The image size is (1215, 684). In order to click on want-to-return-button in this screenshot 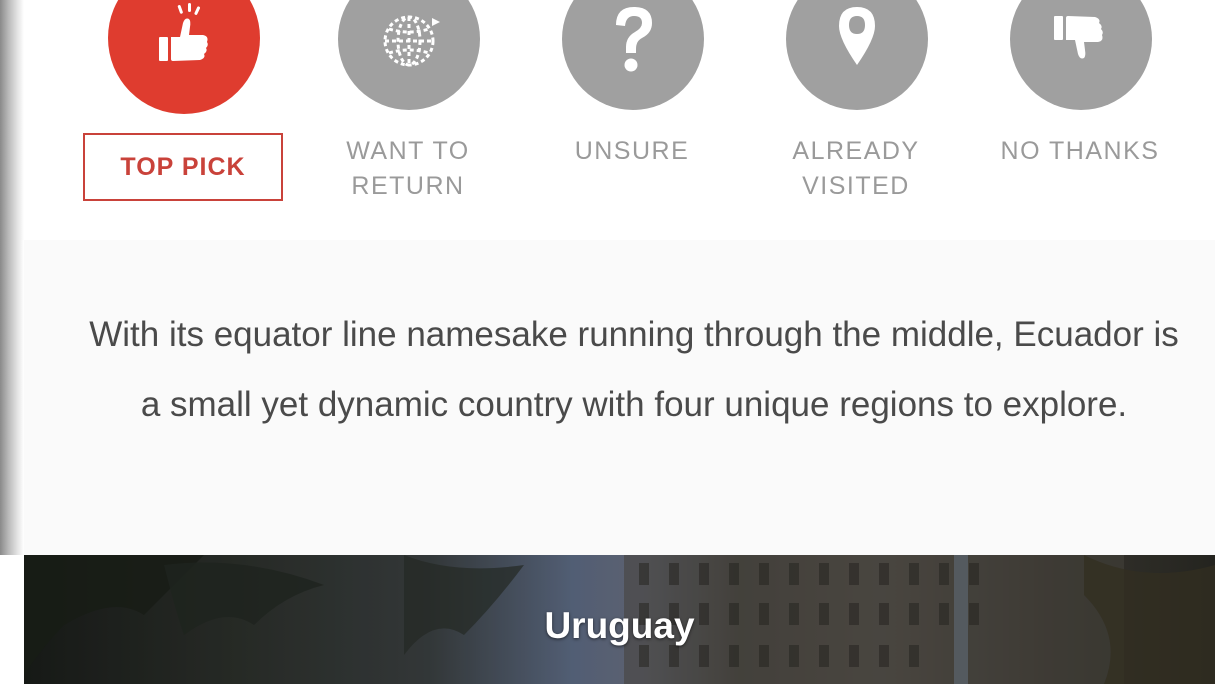, I will do `click(409, 55)`.